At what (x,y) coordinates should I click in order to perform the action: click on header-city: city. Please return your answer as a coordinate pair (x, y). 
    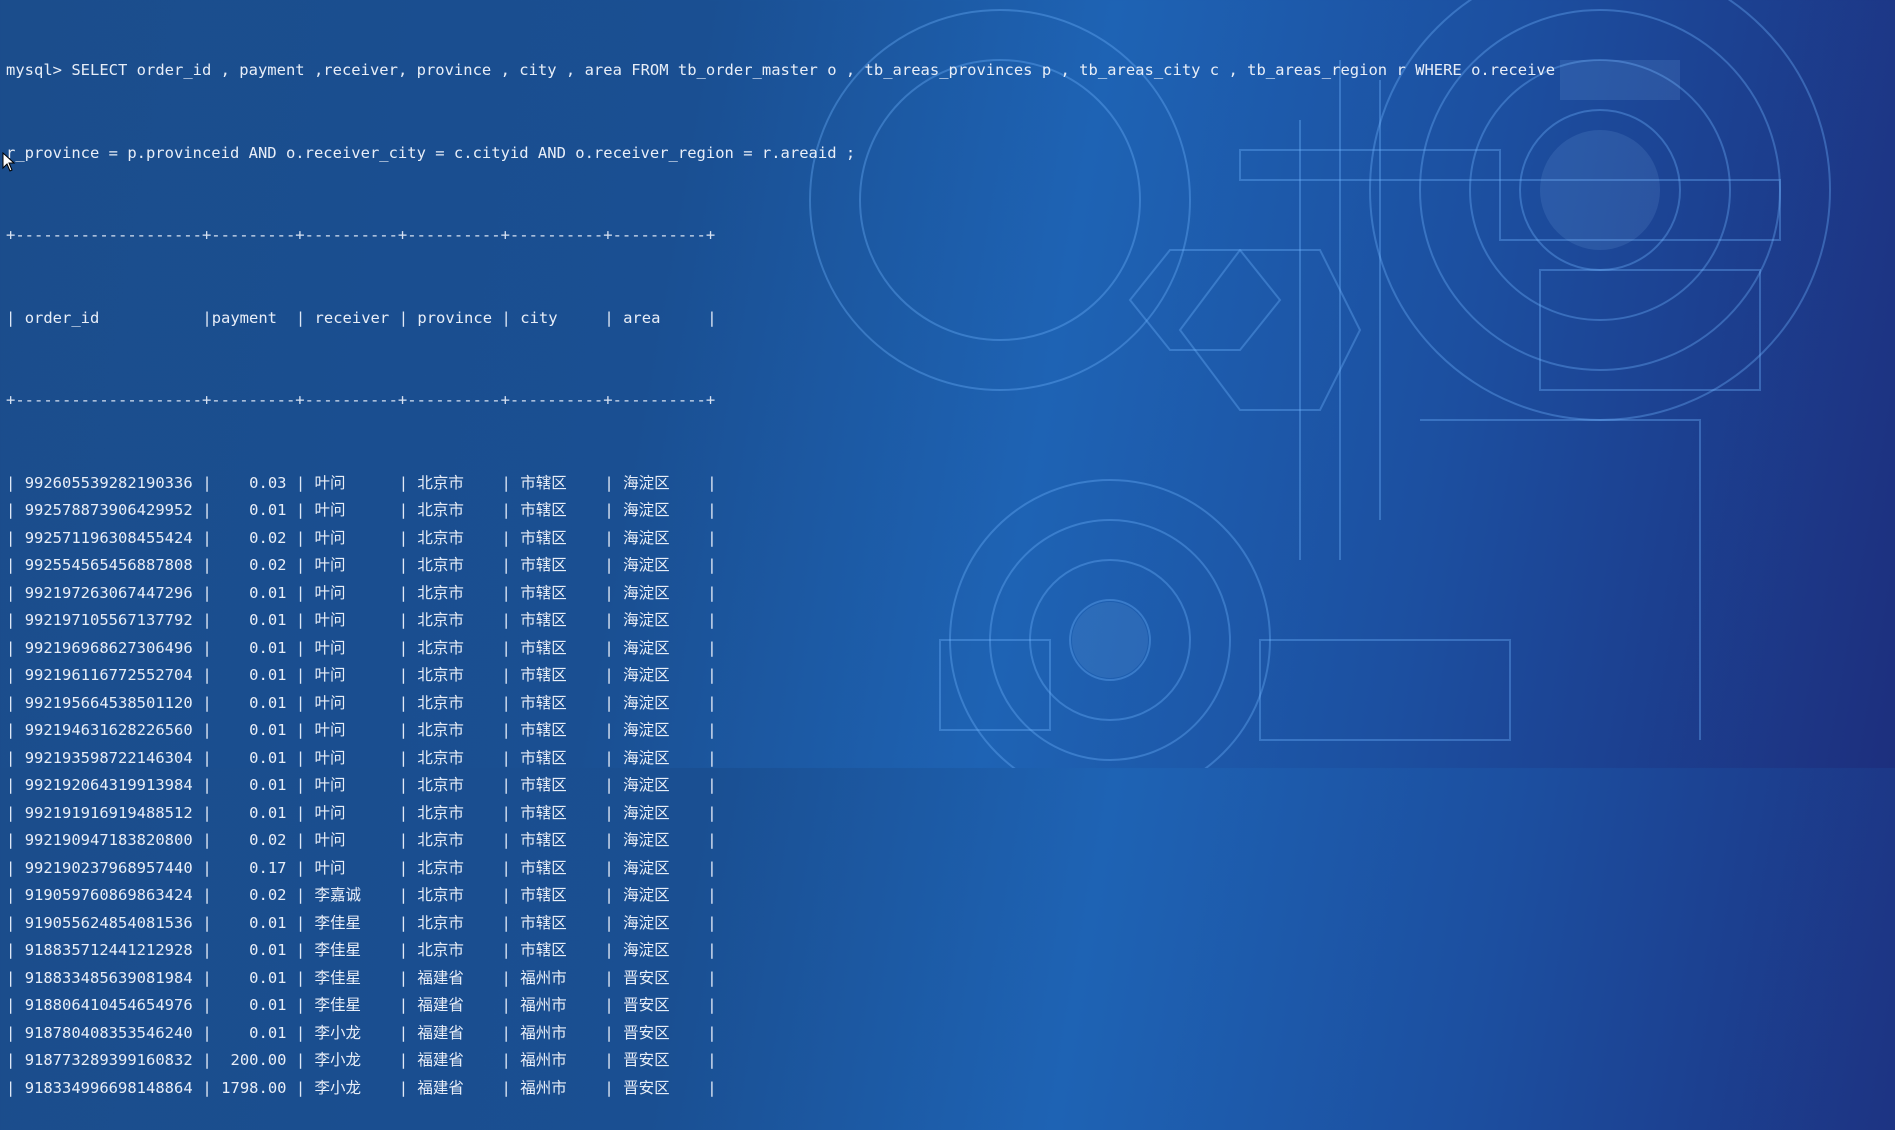
    Looking at the image, I should click on (539, 317).